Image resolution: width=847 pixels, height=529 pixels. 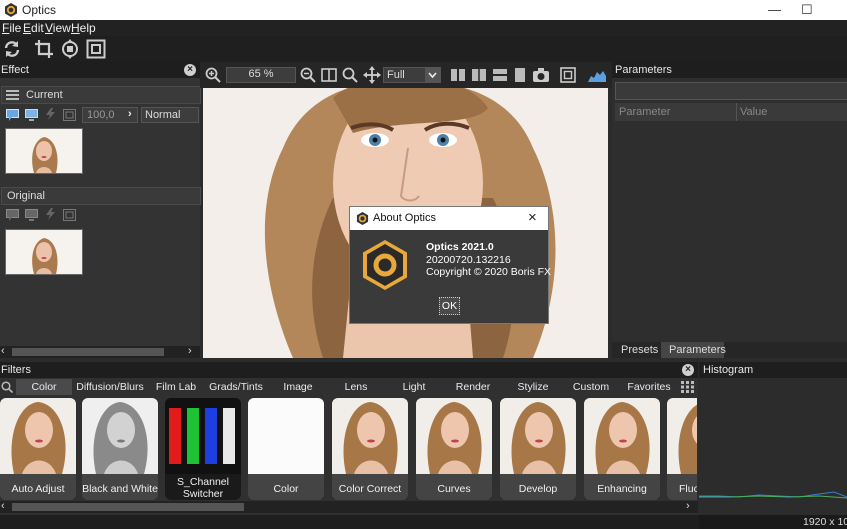 I want to click on parameter-column-header: Parameter, so click(x=644, y=112).